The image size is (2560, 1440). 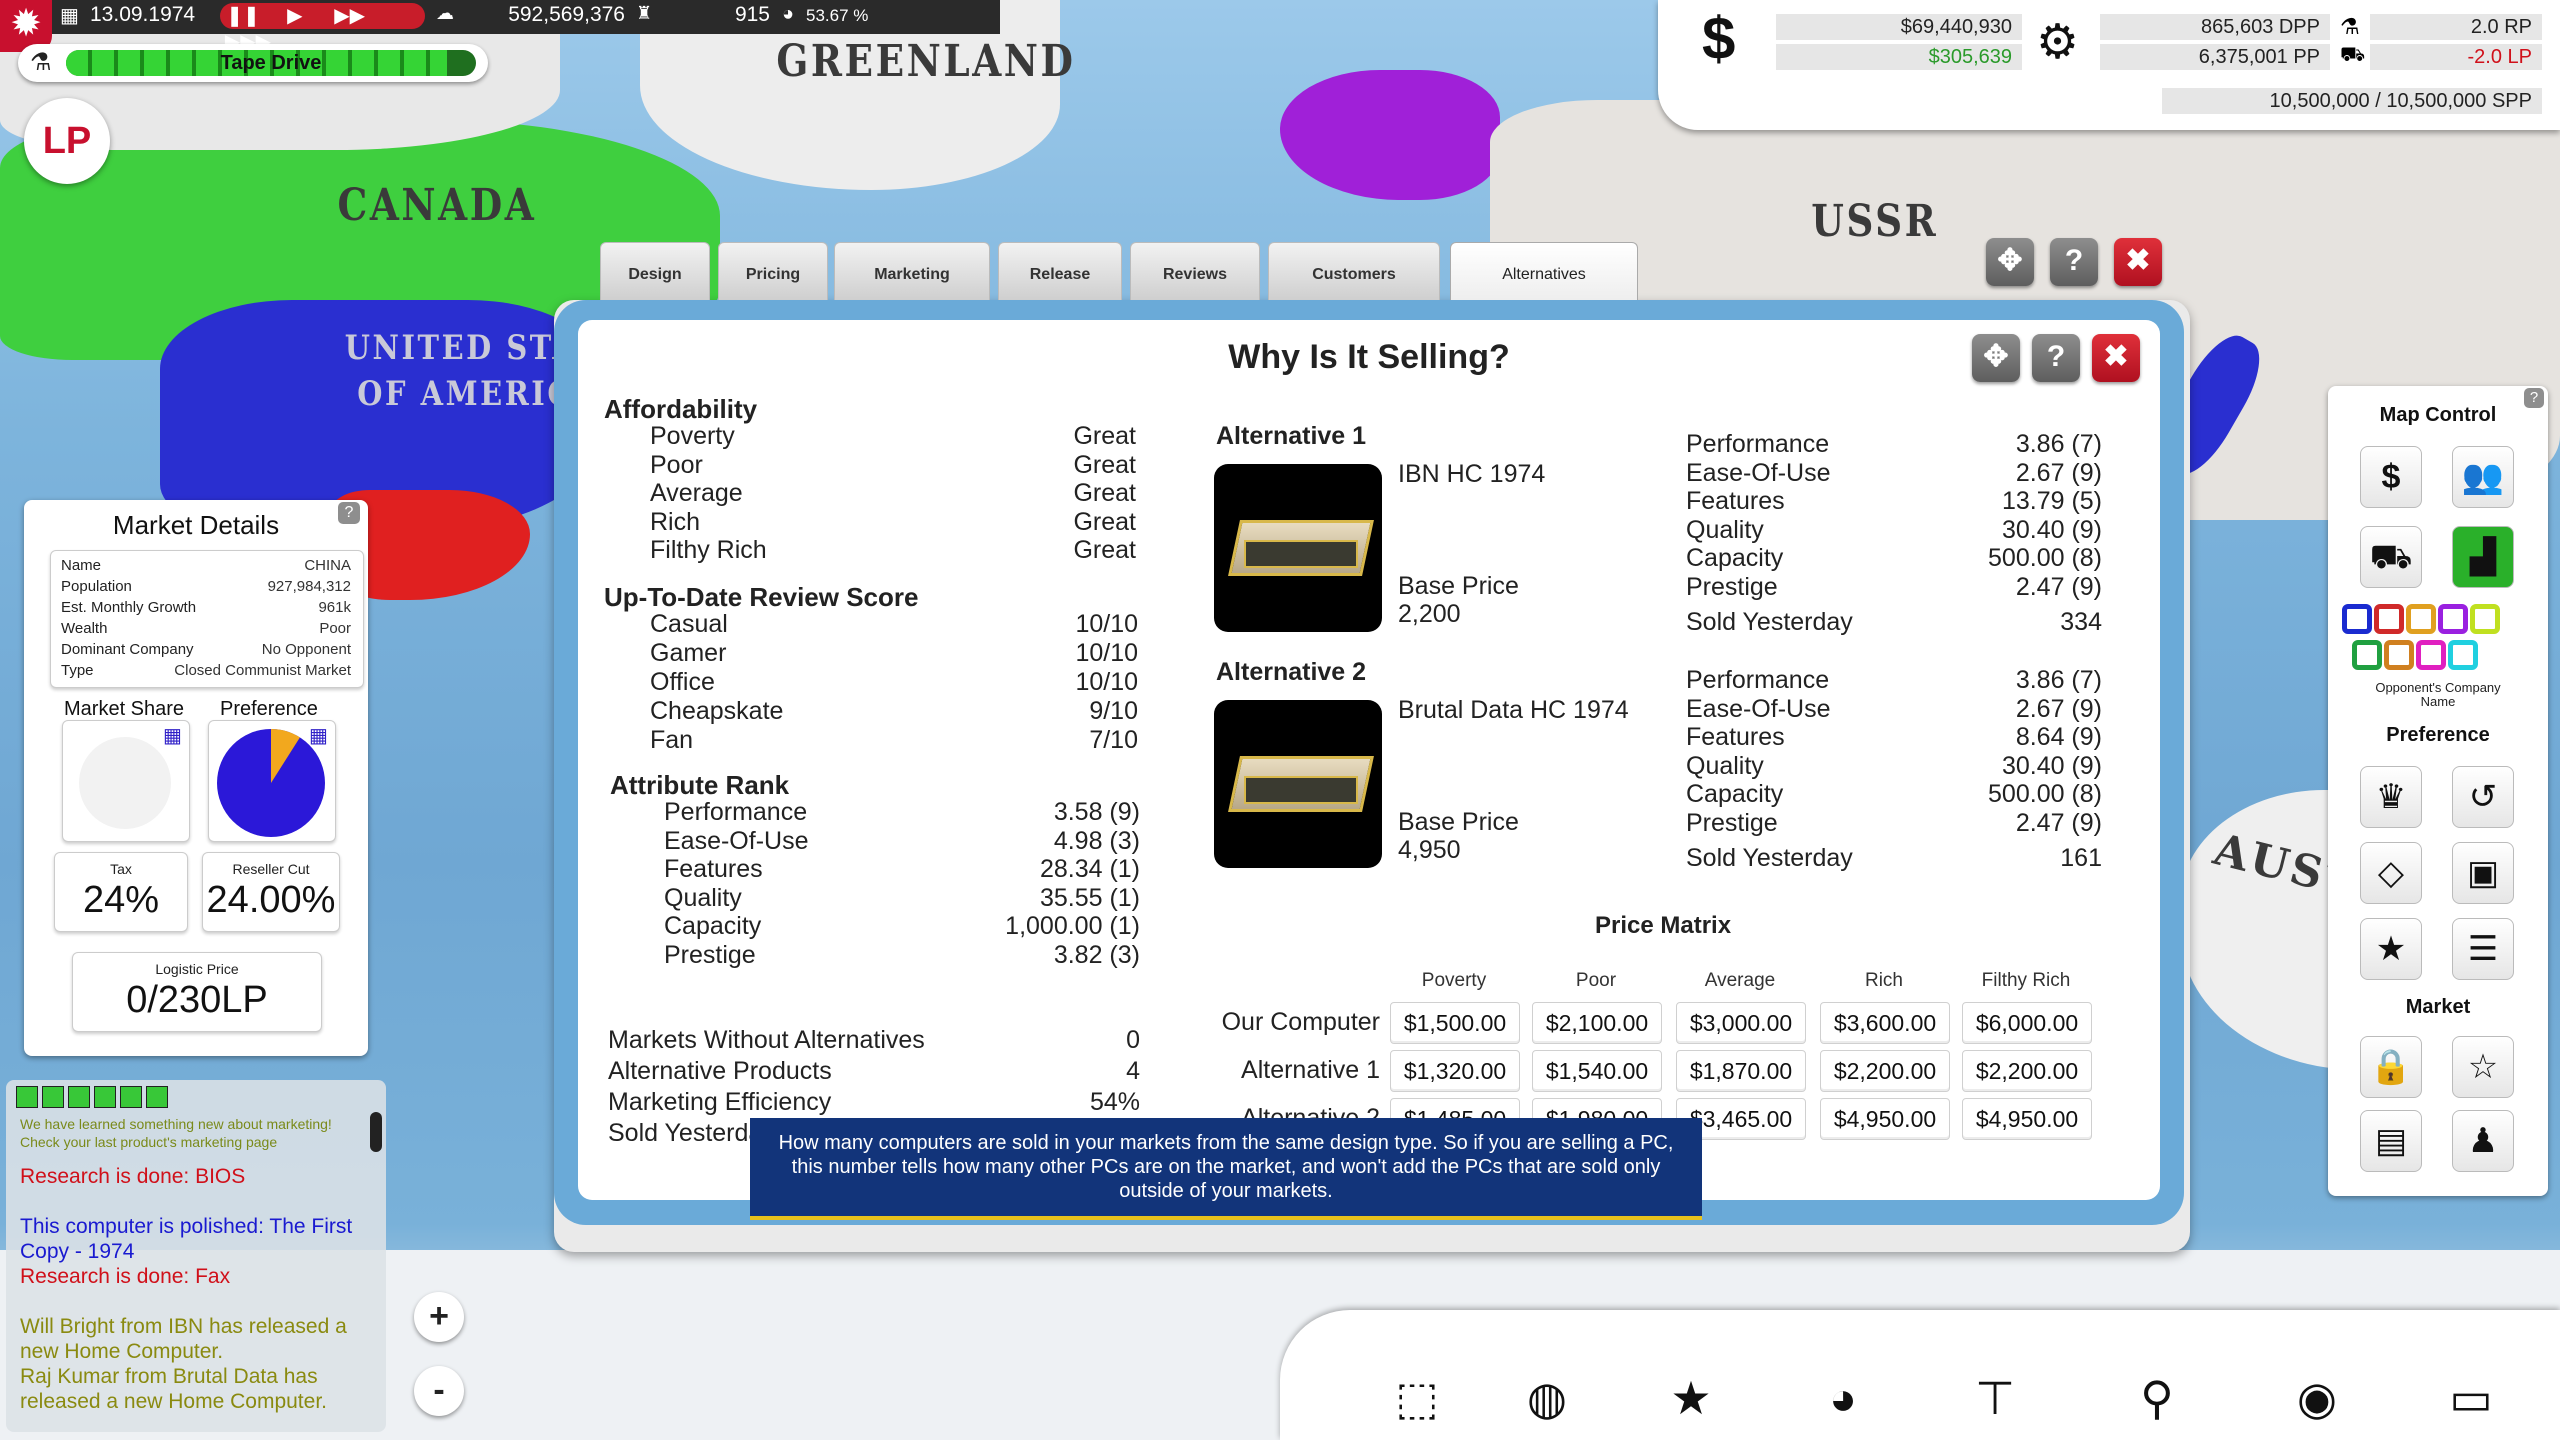 What do you see at coordinates (1547, 1398) in the screenshot?
I see `world-map-icon: ◍` at bounding box center [1547, 1398].